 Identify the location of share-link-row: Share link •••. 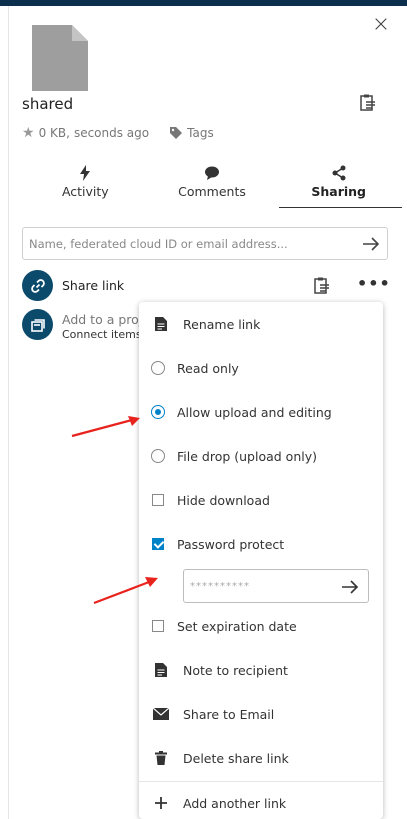
(206, 286).